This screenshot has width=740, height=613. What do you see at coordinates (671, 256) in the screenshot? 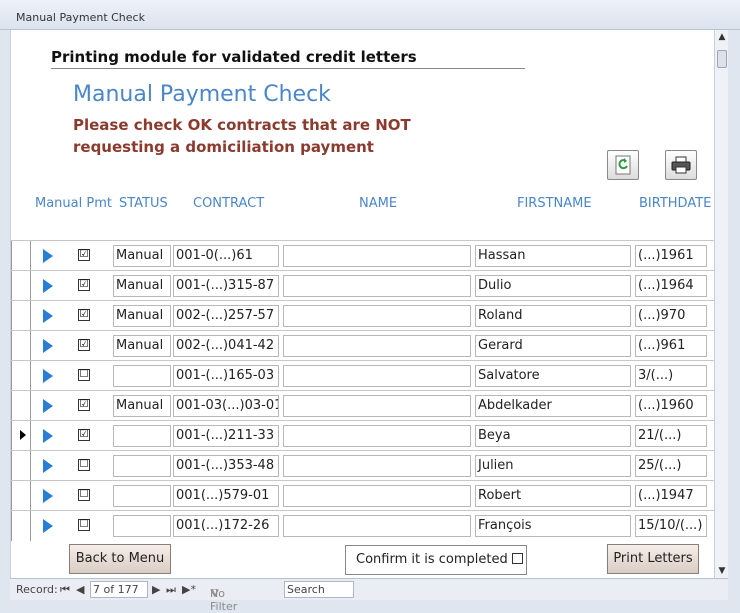
I see `birthdate-field: (...)1961` at bounding box center [671, 256].